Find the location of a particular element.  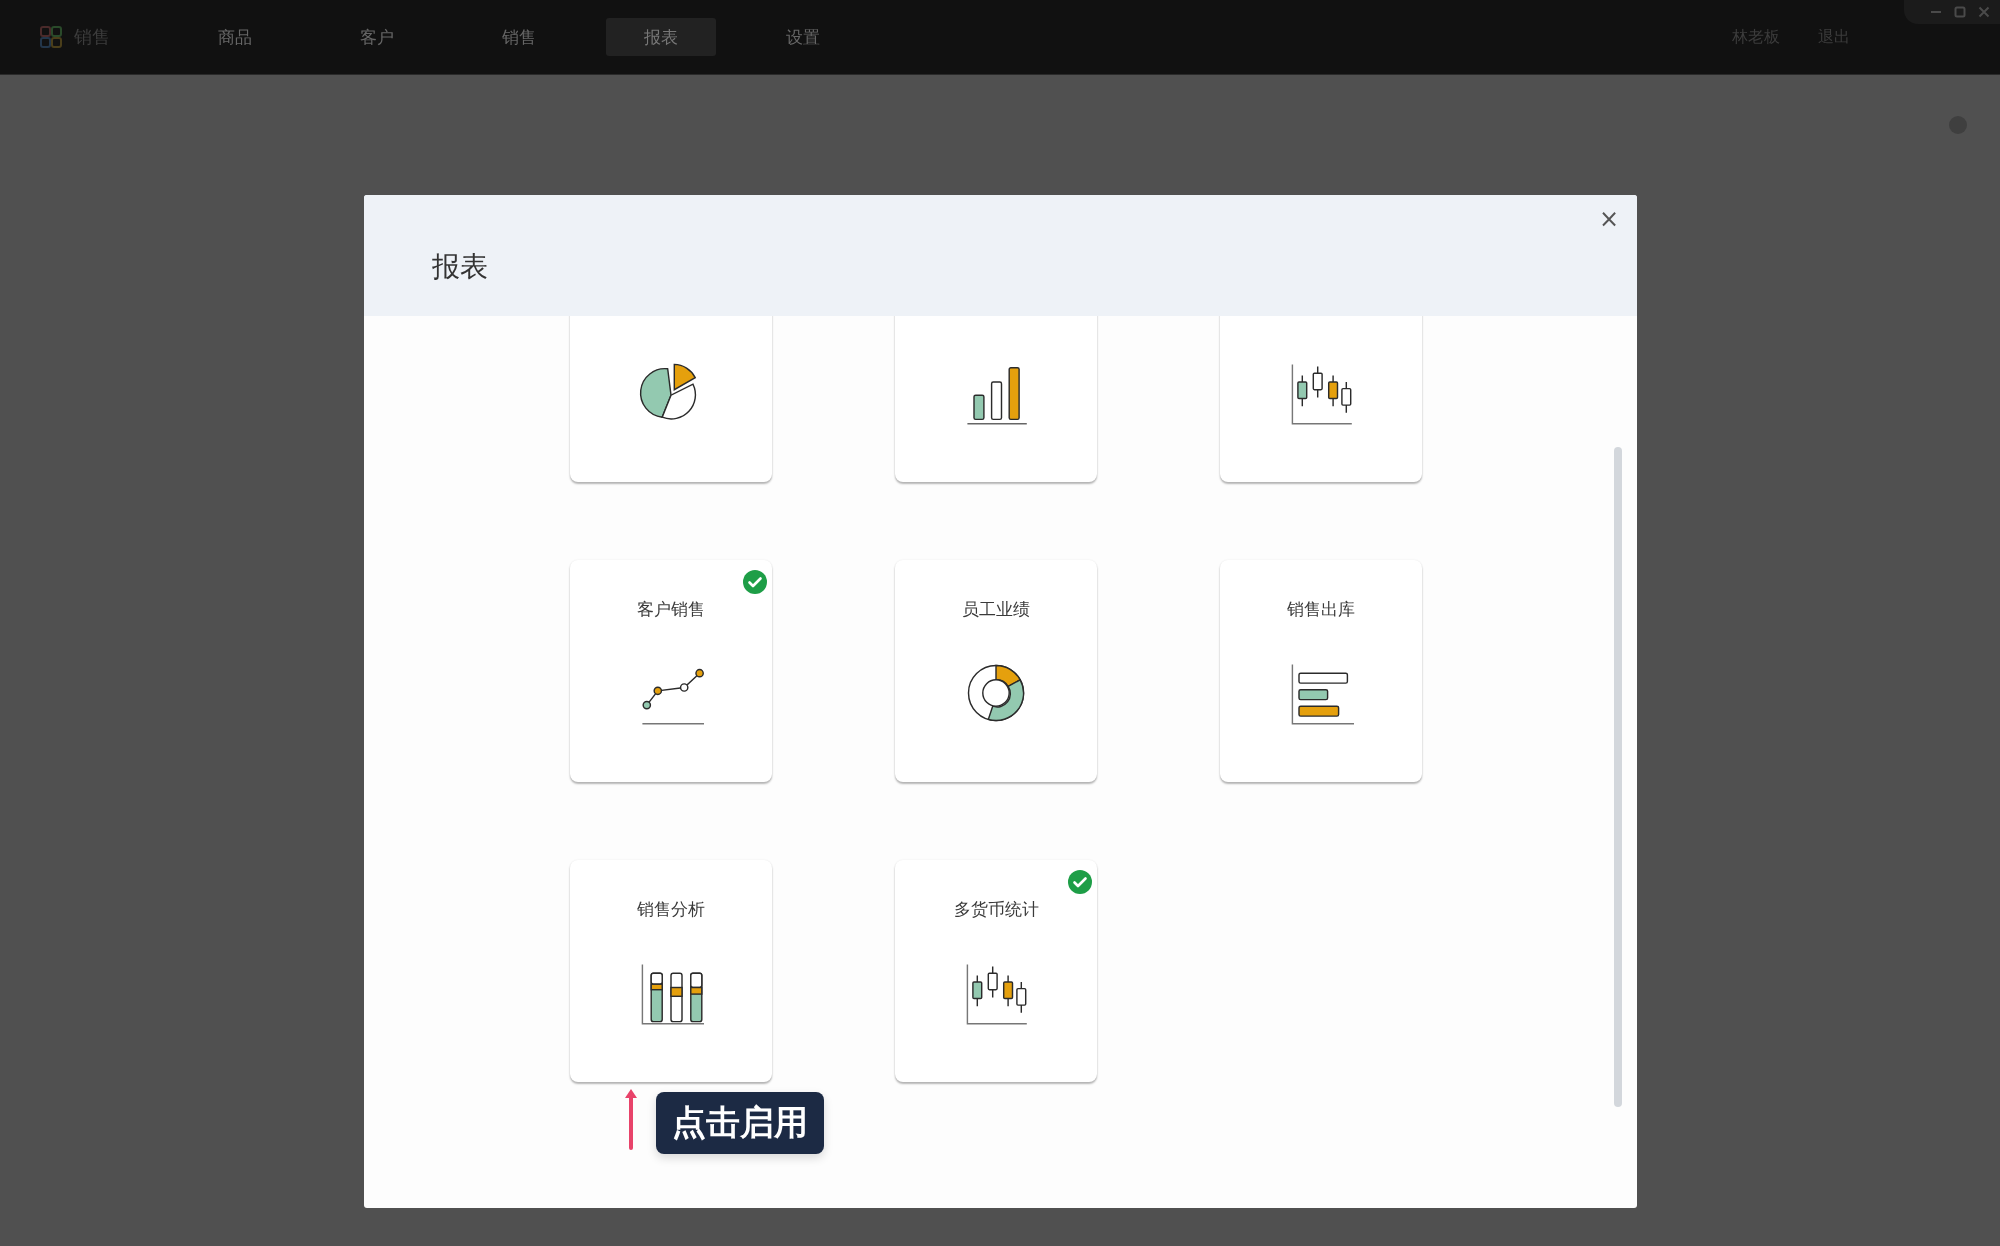

scrollbar-thumb is located at coordinates (1618, 777).